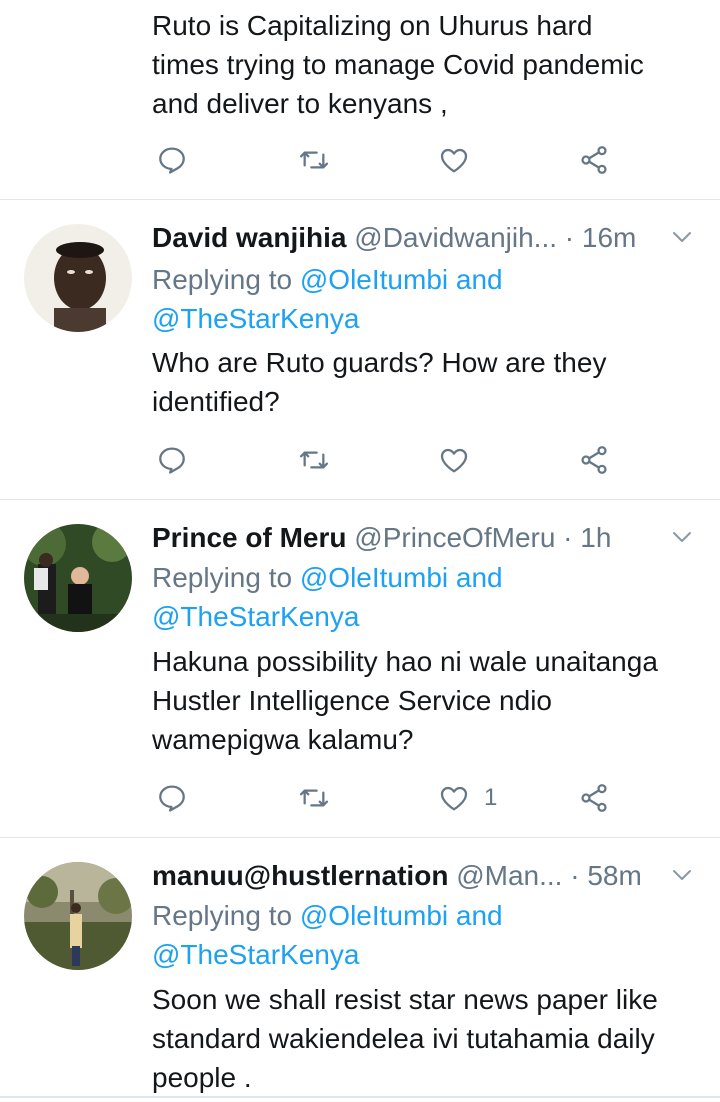 This screenshot has width=720, height=1102. I want to click on timestamp: 1h, so click(595, 537).